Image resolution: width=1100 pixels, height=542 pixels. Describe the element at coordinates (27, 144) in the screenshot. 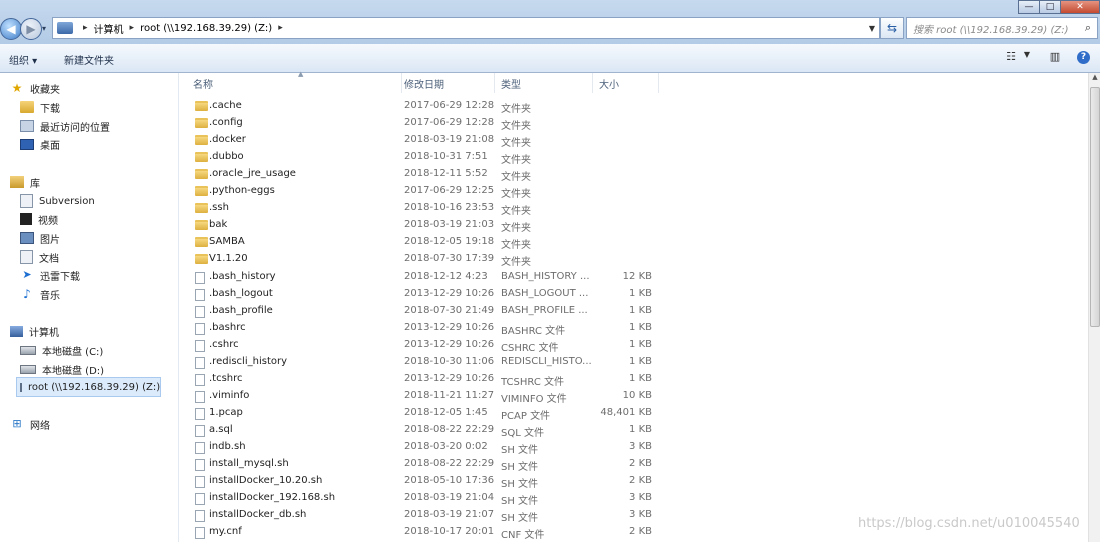

I see `desktop-icon` at that location.